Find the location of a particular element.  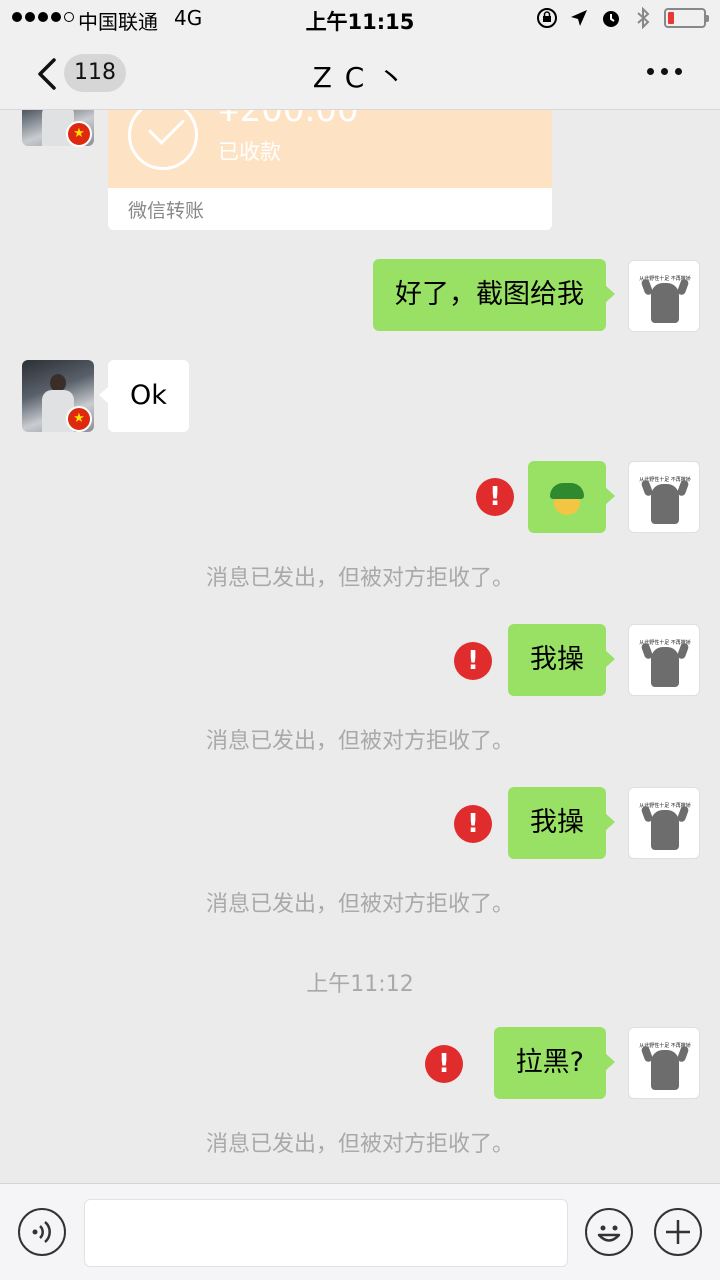

emoji-face-icon is located at coordinates (609, 1232).